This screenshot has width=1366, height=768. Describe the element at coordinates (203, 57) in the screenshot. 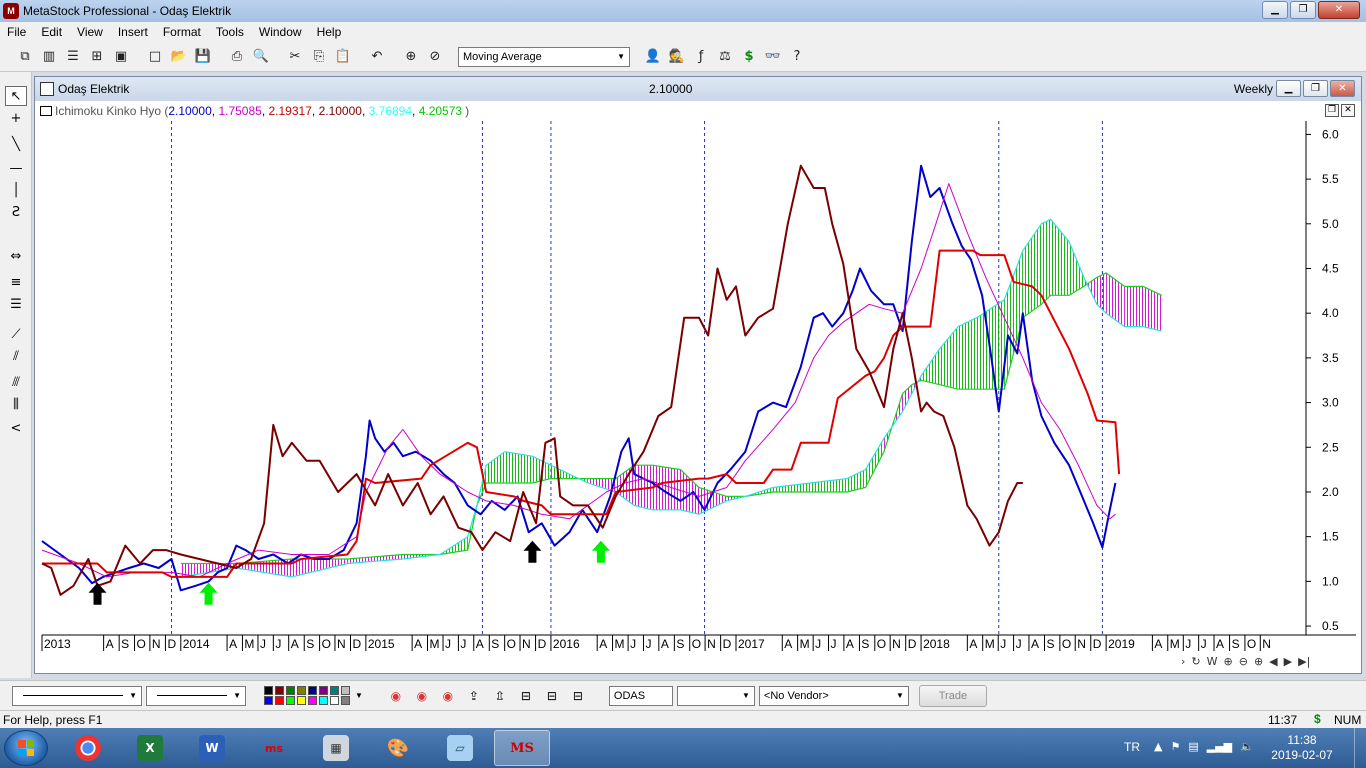

I see `save-icon: 💾` at that location.